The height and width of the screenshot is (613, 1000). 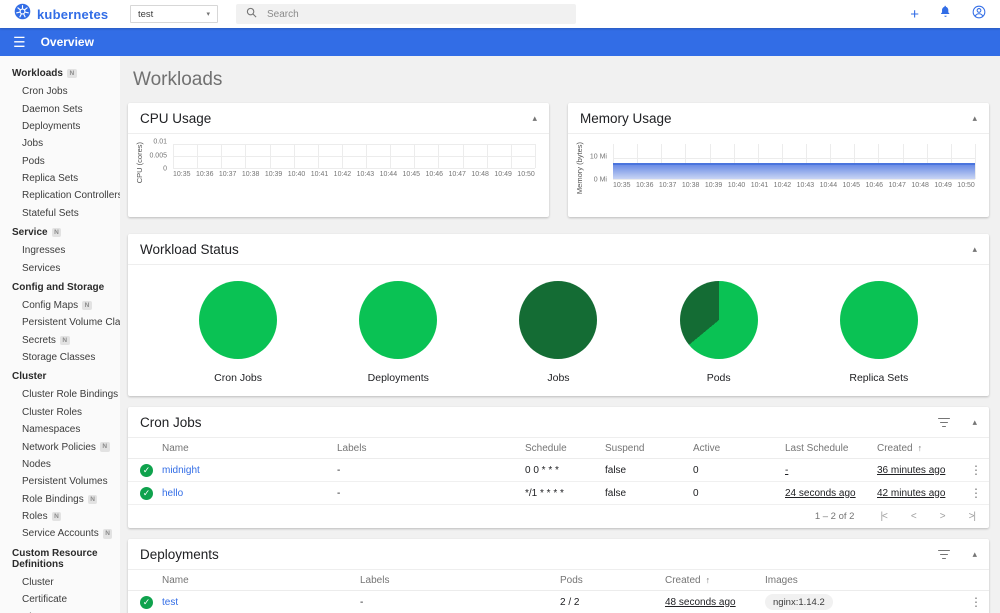 What do you see at coordinates (22, 14) in the screenshot?
I see `kubernetes-helm-icon` at bounding box center [22, 14].